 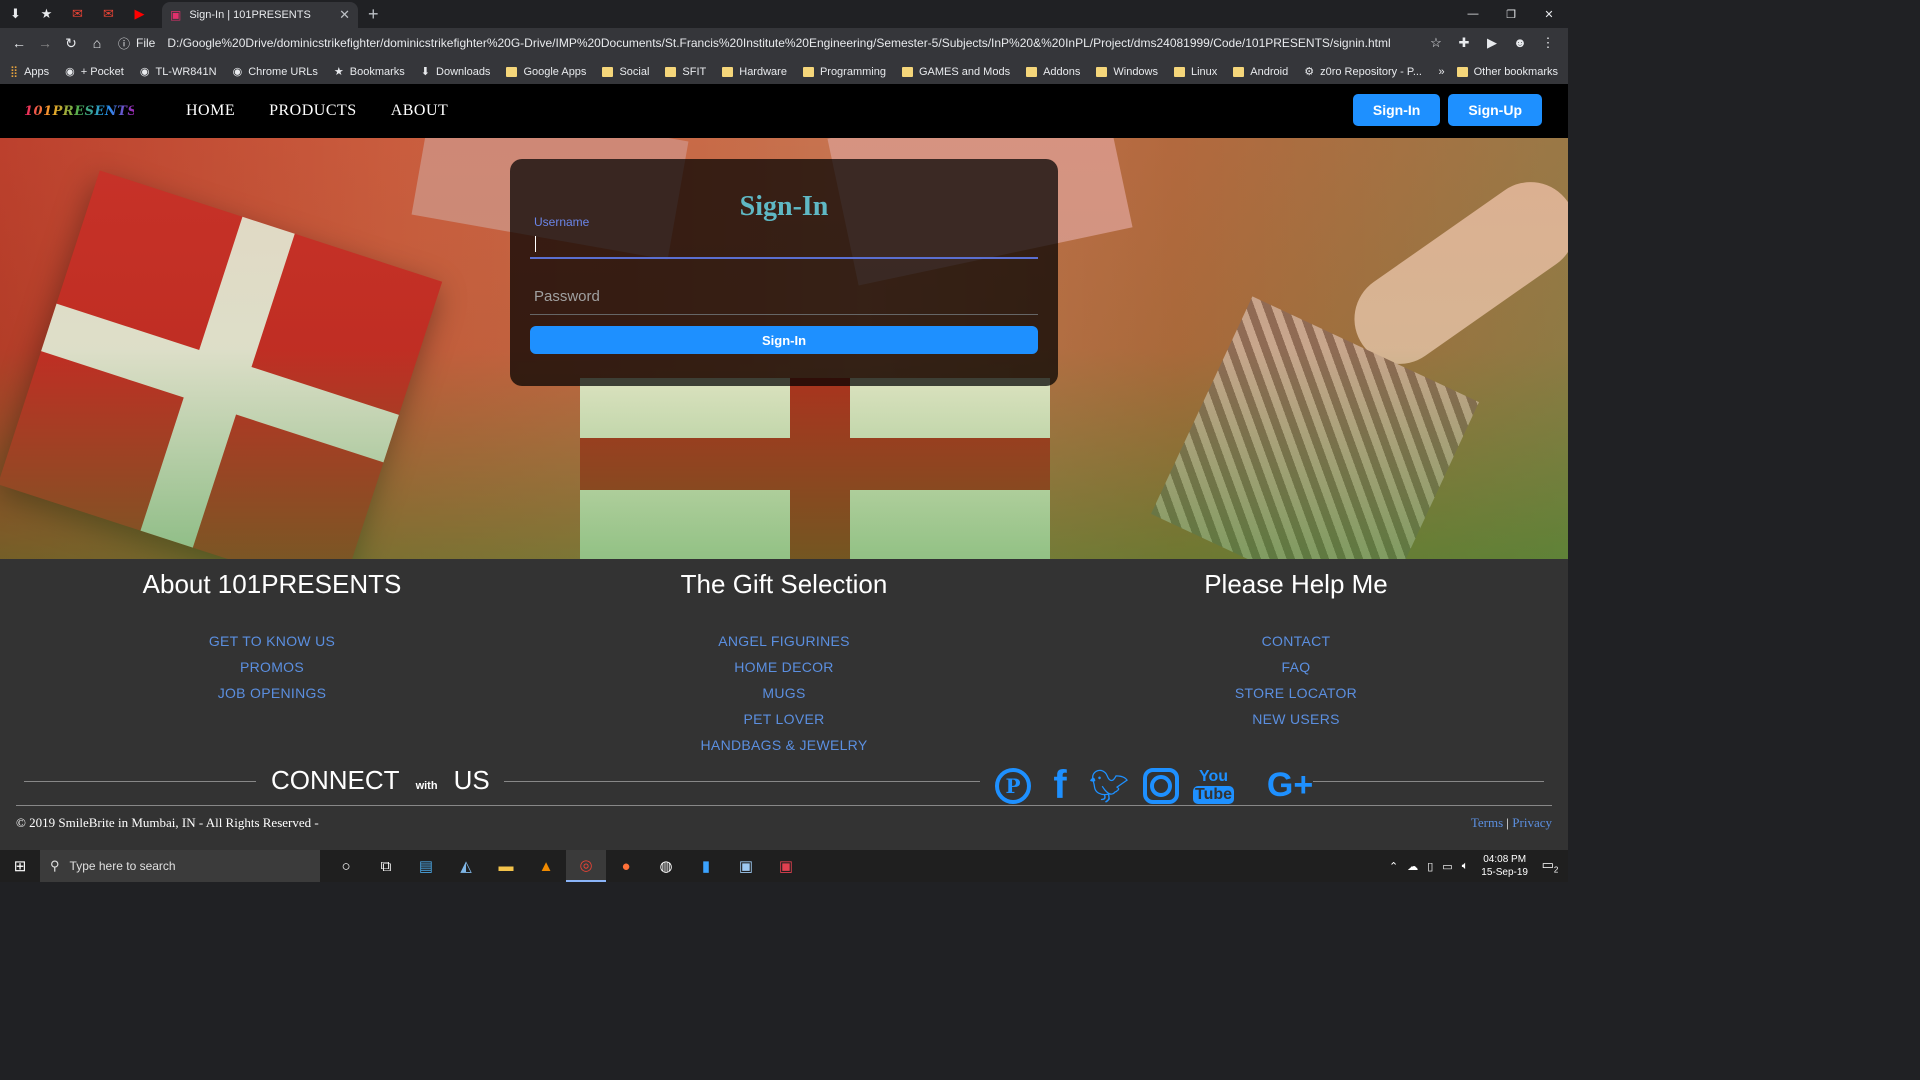 What do you see at coordinates (45, 43) in the screenshot?
I see `forward-icon: →` at bounding box center [45, 43].